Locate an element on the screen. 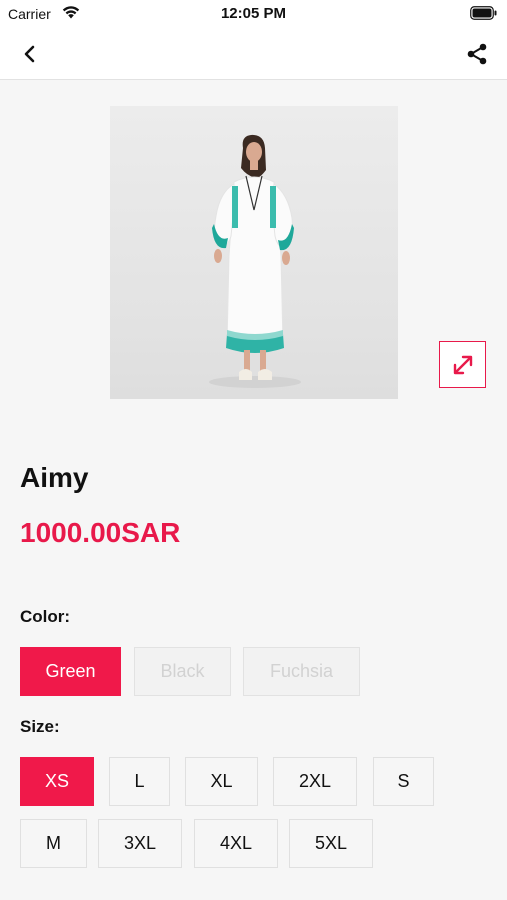 This screenshot has width=507, height=900. color-label: Color: is located at coordinates (45, 616).